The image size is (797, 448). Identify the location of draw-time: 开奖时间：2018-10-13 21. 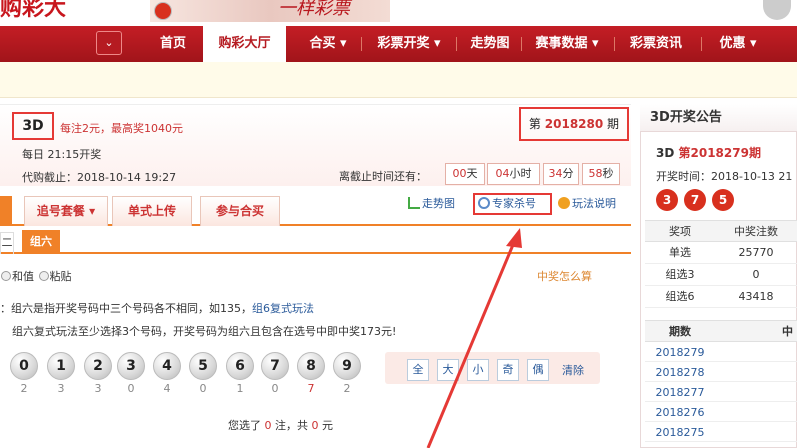
(724, 176).